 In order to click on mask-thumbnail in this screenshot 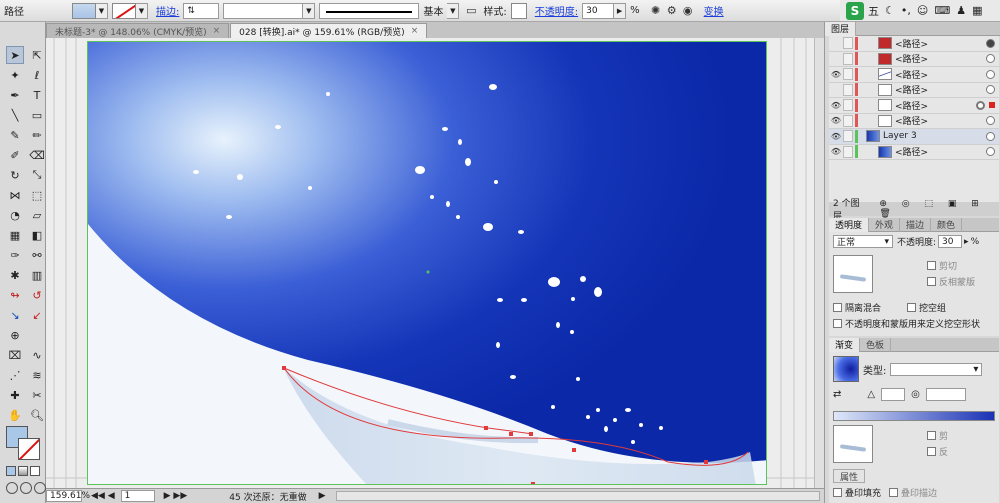, I will do `click(853, 274)`.